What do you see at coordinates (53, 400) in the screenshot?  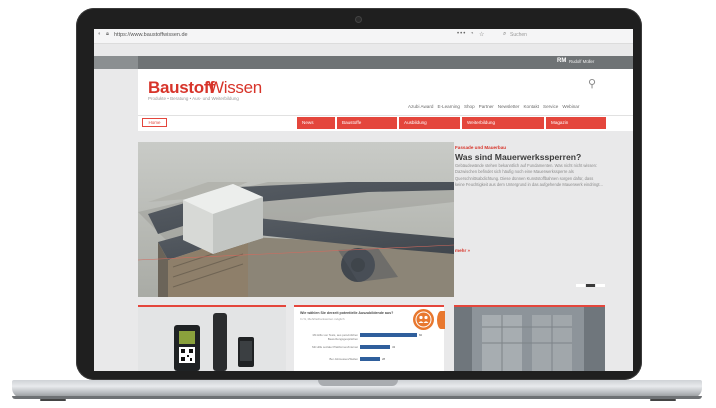 I see `laptop-foot-left` at bounding box center [53, 400].